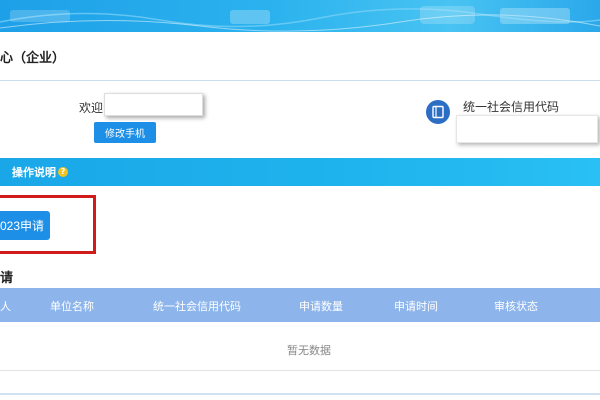 The height and width of the screenshot is (400, 600). I want to click on instructions-link: 操作说明, so click(34, 172).